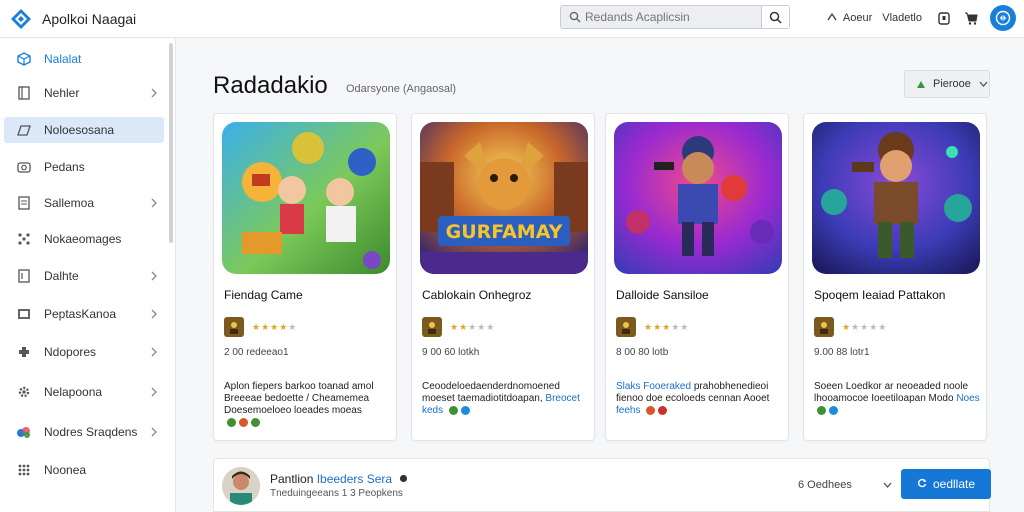 The width and height of the screenshot is (1024, 512). I want to click on card-title: Cablokain Onhegroz, so click(507, 295).